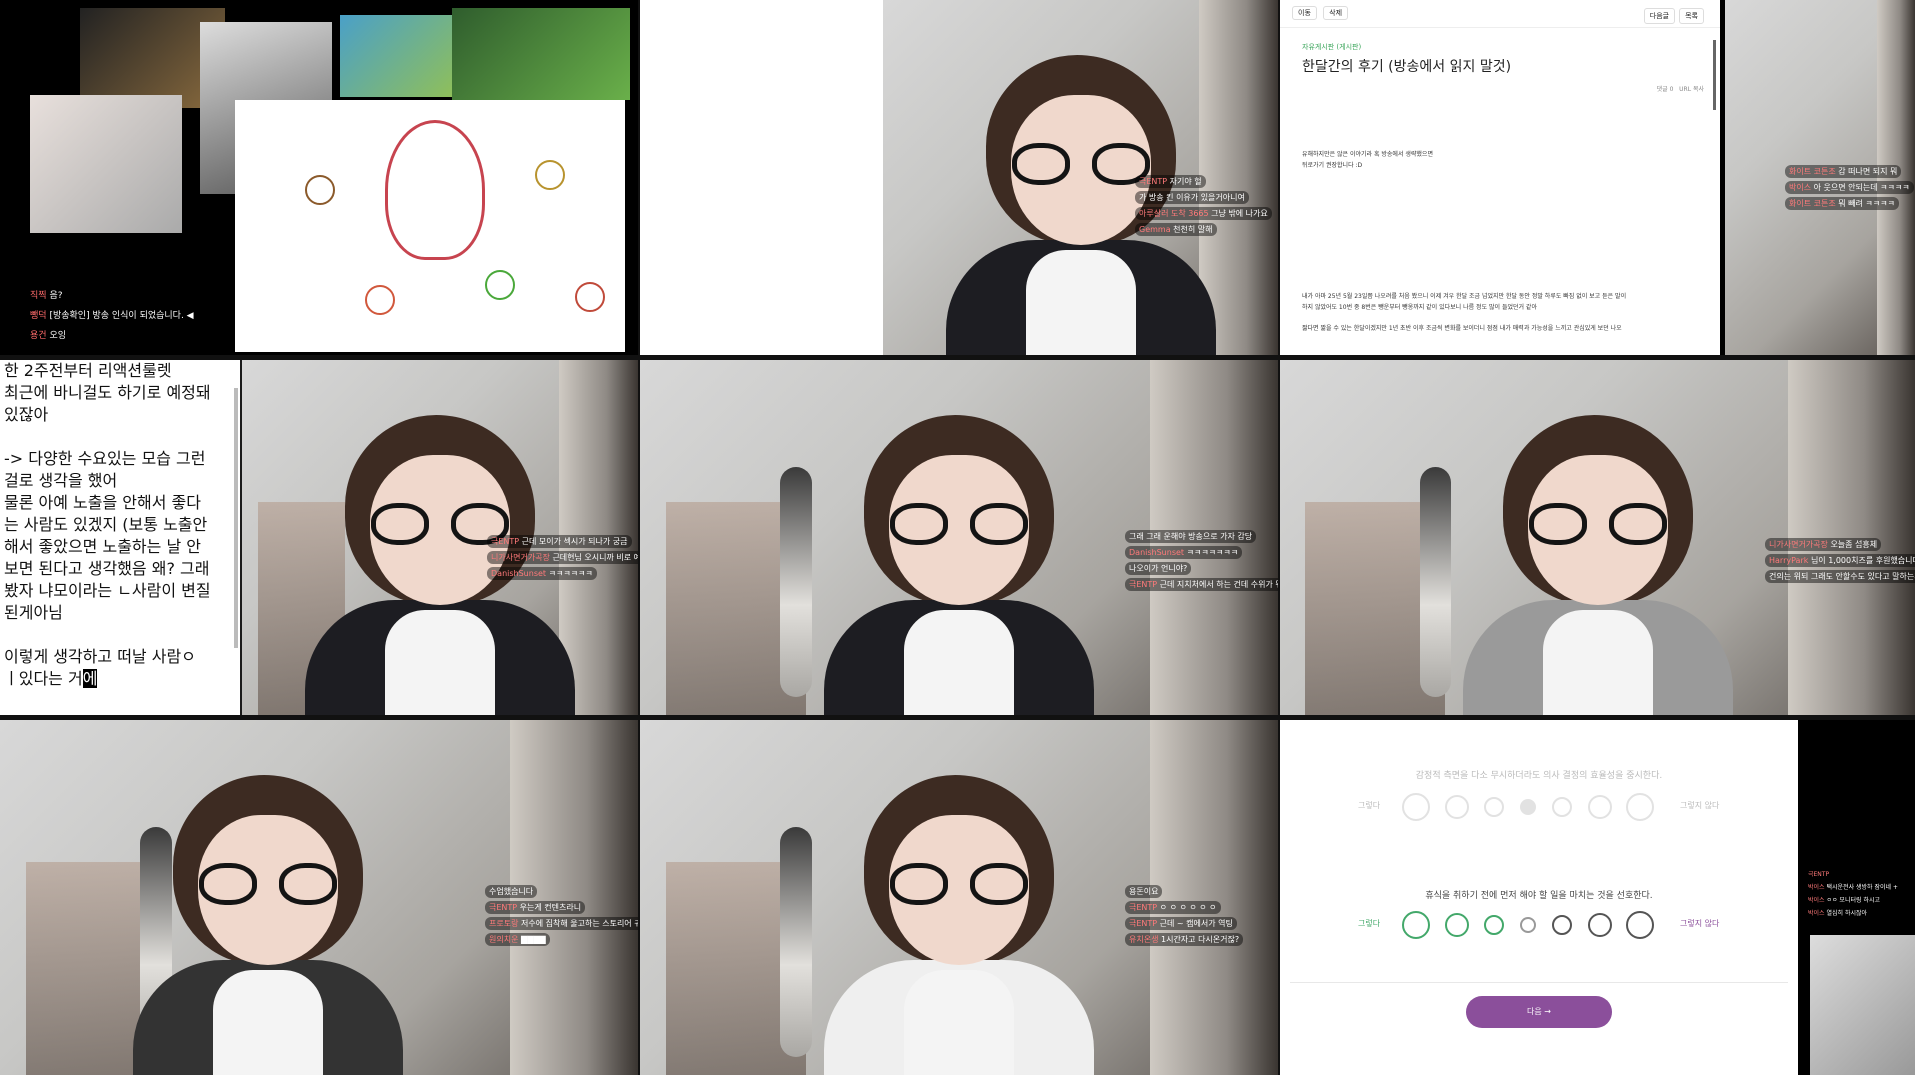 Image resolution: width=1915 pixels, height=1075 pixels. Describe the element at coordinates (1181, 923) in the screenshot. I see `chat-line: 극ENTP 근데 ~ 캠에서가 역팅` at that location.